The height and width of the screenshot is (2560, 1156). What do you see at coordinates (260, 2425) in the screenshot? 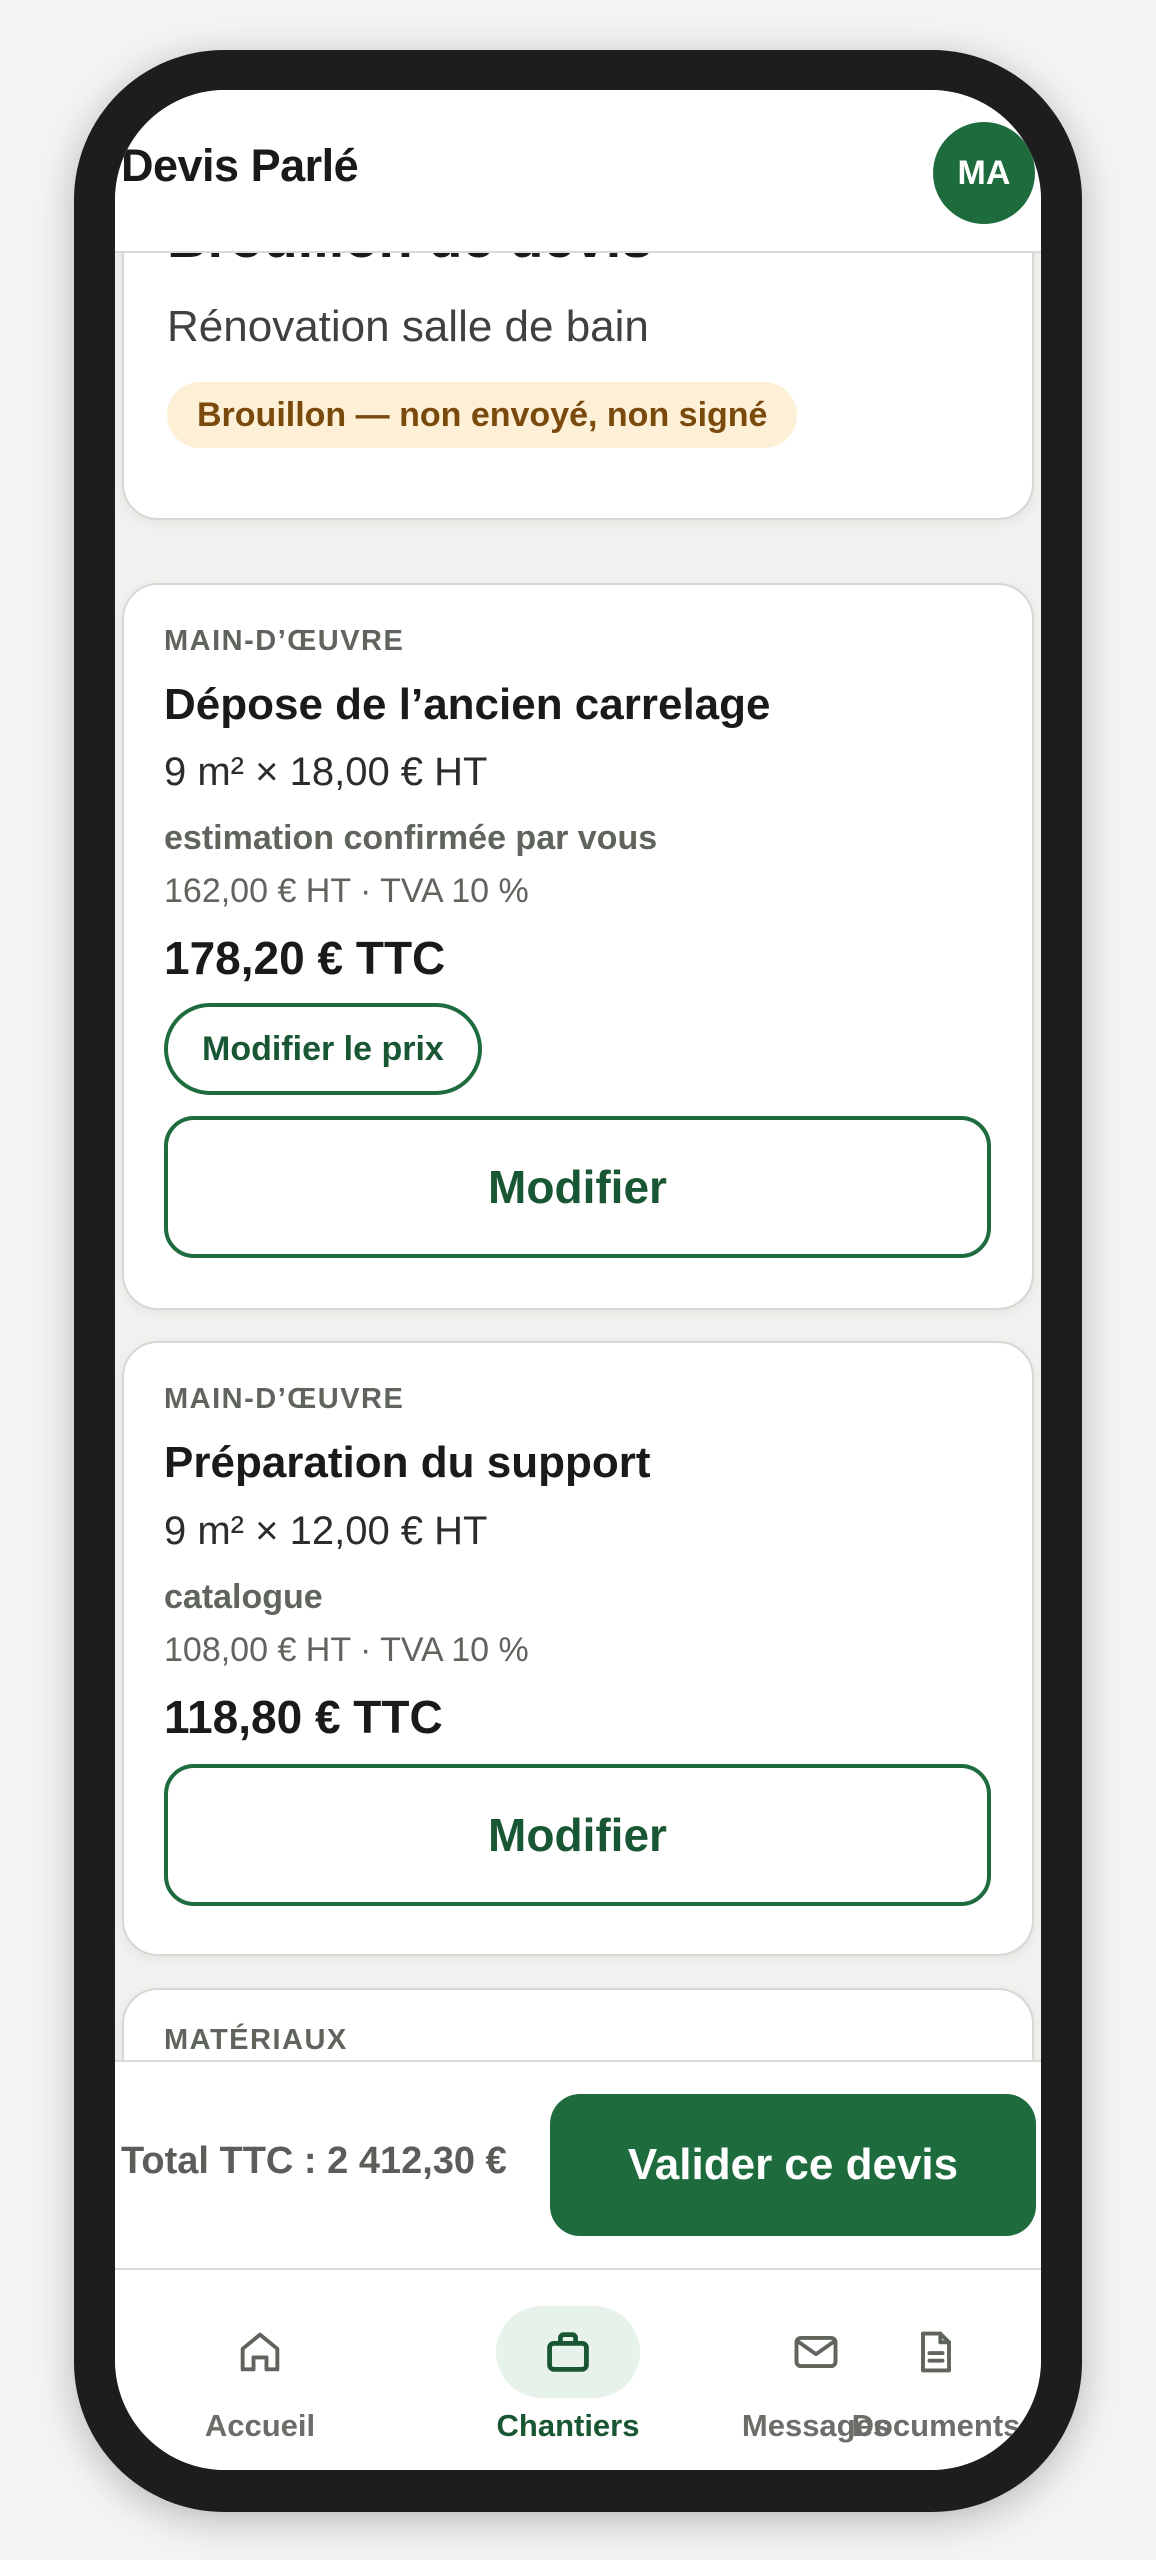
I see `nav-label: Accueil` at bounding box center [260, 2425].